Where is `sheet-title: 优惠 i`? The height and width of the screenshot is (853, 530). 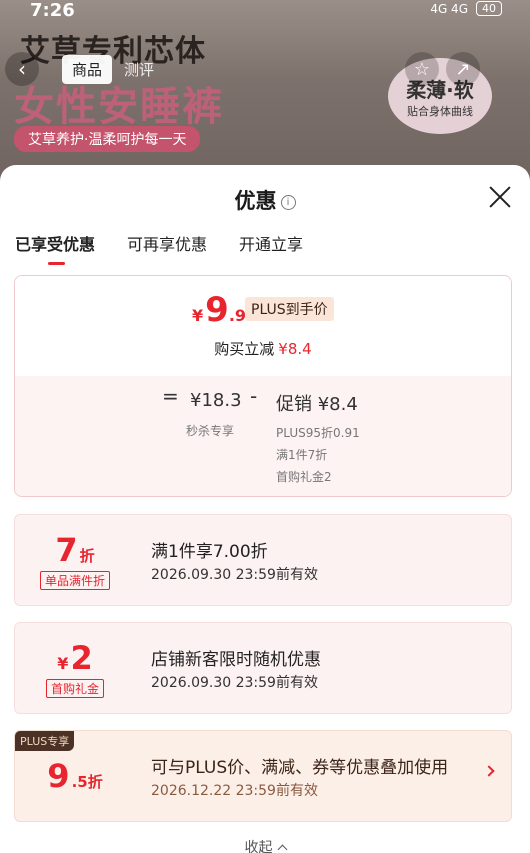
sheet-title: 优惠 i is located at coordinates (265, 200).